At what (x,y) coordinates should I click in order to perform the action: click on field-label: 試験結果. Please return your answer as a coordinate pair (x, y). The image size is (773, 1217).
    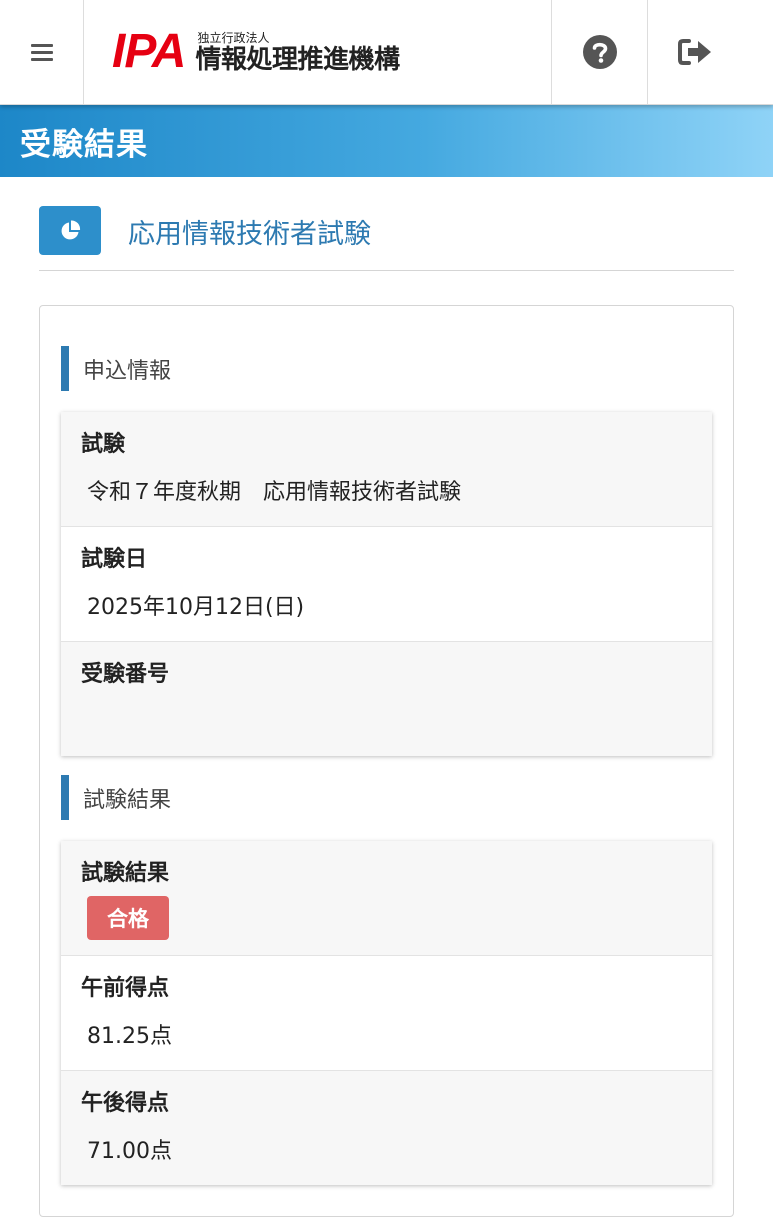
    Looking at the image, I should click on (125, 873).